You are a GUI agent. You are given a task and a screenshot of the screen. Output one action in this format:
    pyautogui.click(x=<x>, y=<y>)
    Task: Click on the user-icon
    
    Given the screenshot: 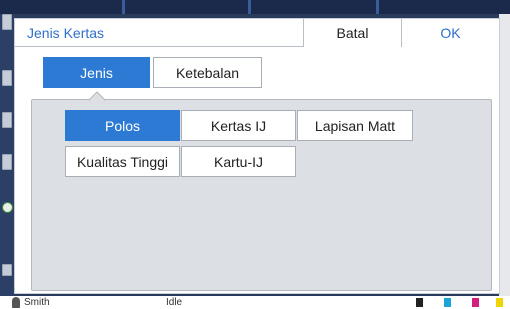 What is the action you would take?
    pyautogui.click(x=16, y=302)
    